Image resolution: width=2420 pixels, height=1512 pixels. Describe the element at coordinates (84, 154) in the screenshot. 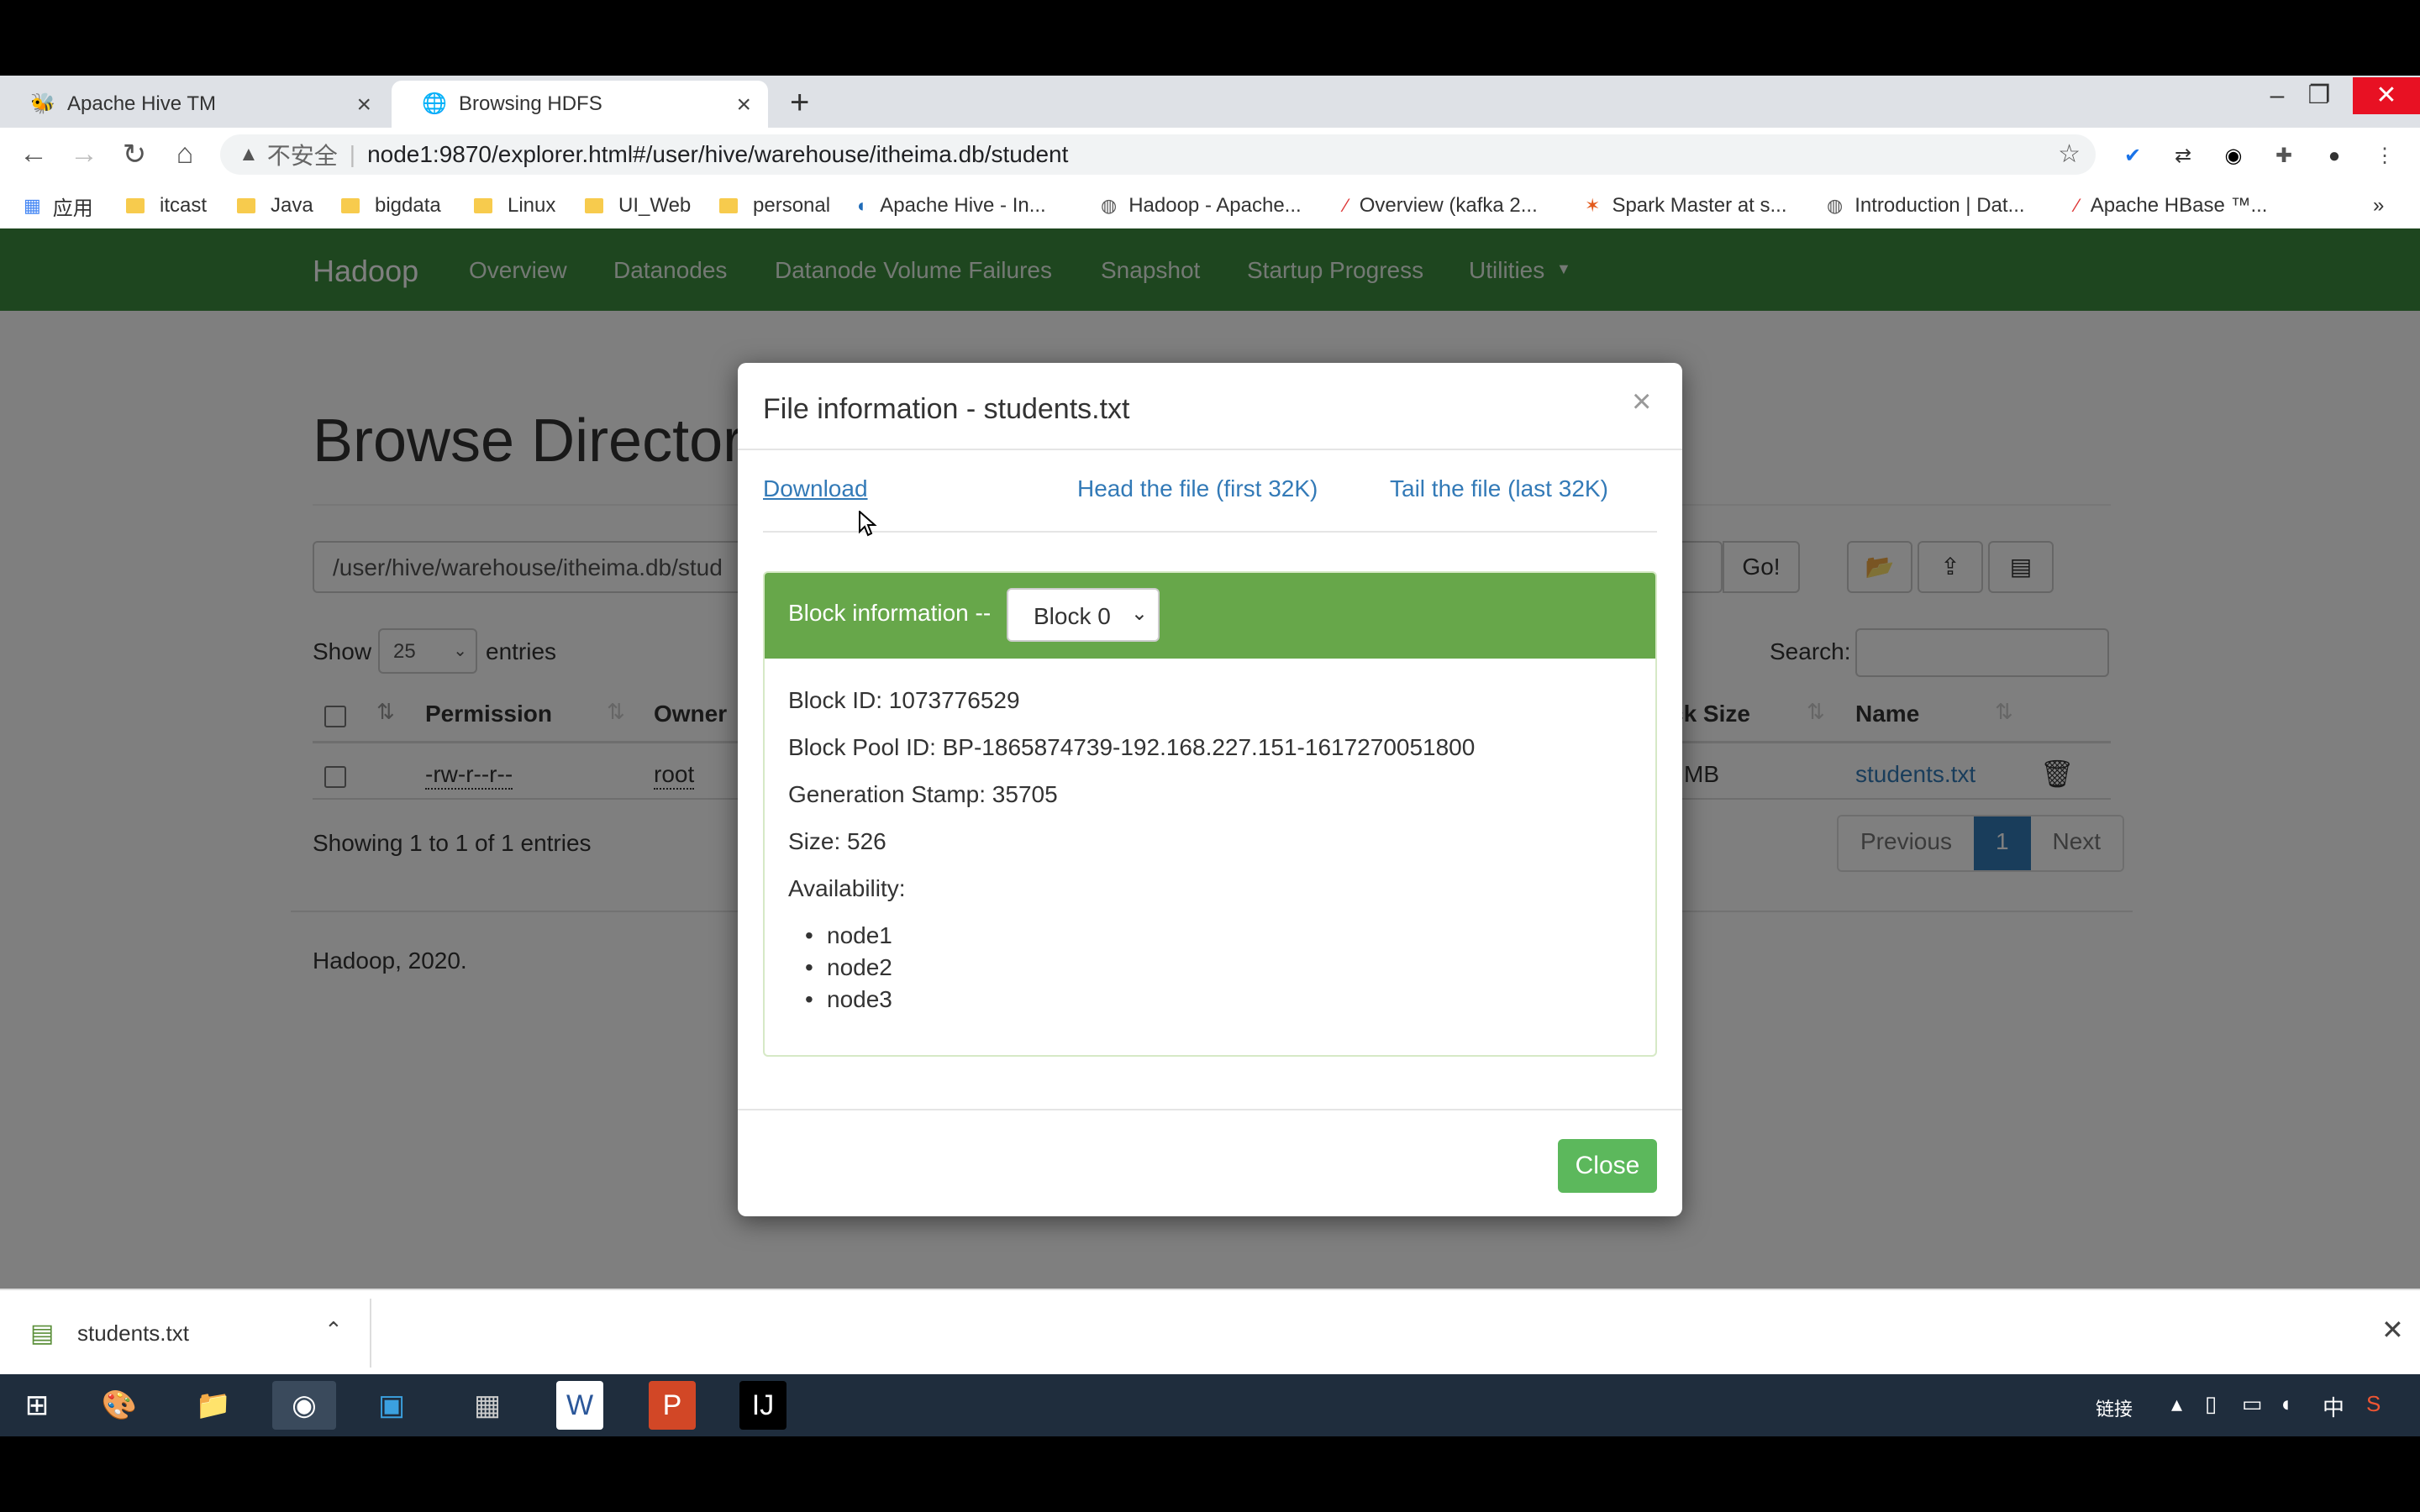

I see `forward-icon: →` at that location.